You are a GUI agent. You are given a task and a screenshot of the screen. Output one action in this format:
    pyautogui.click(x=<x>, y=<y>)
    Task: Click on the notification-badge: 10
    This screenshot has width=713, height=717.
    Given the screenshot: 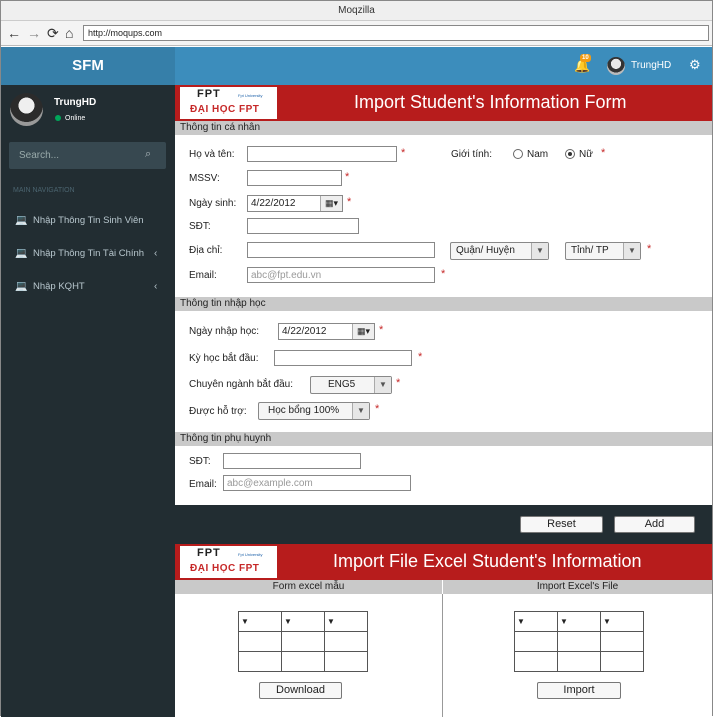 What is the action you would take?
    pyautogui.click(x=585, y=58)
    